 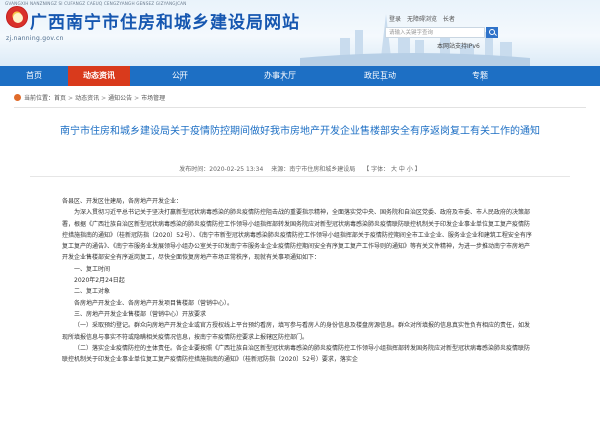 What do you see at coordinates (92, 292) in the screenshot?
I see `section-heading: 二、复工对象` at bounding box center [92, 292].